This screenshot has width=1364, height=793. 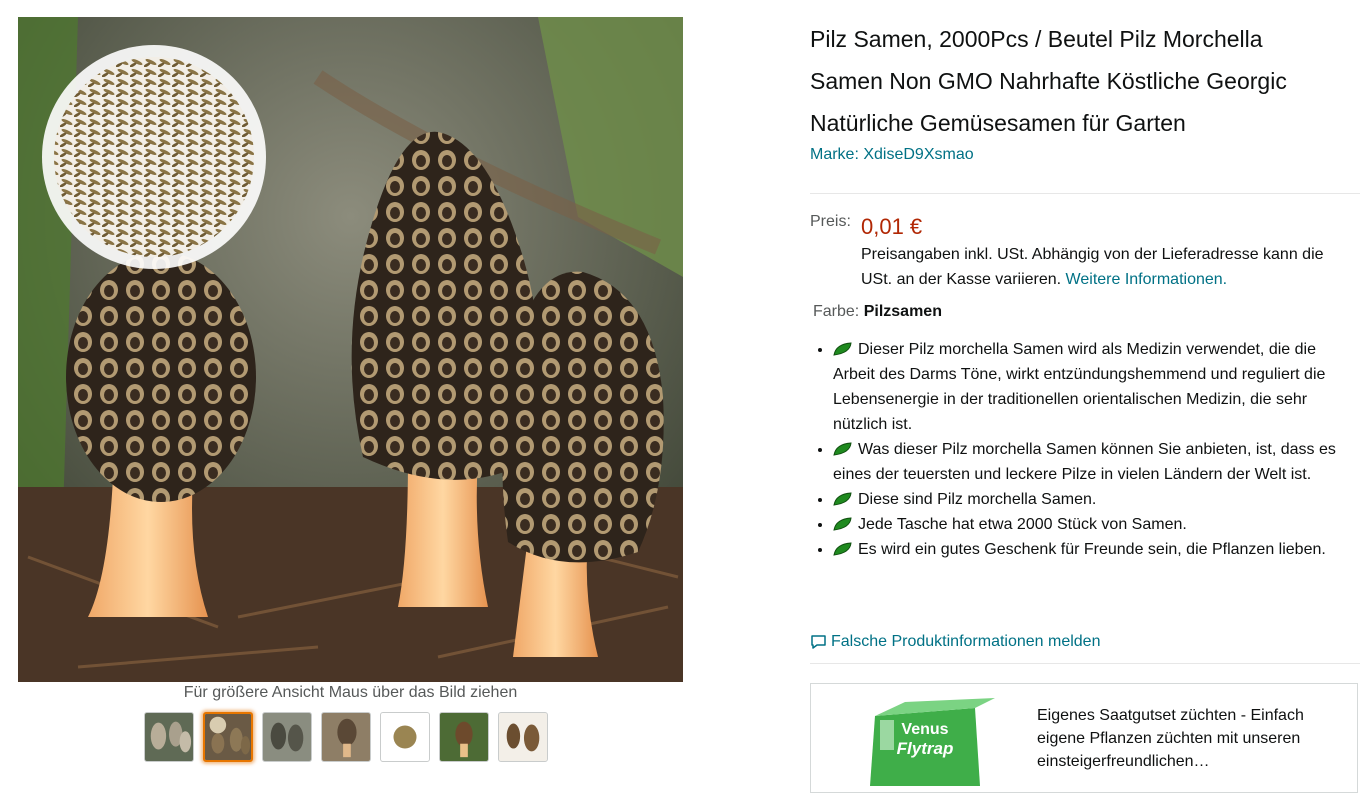 I want to click on feature-bullet: Diese sind Pilz morchella Samen., so click(x=1096, y=499).